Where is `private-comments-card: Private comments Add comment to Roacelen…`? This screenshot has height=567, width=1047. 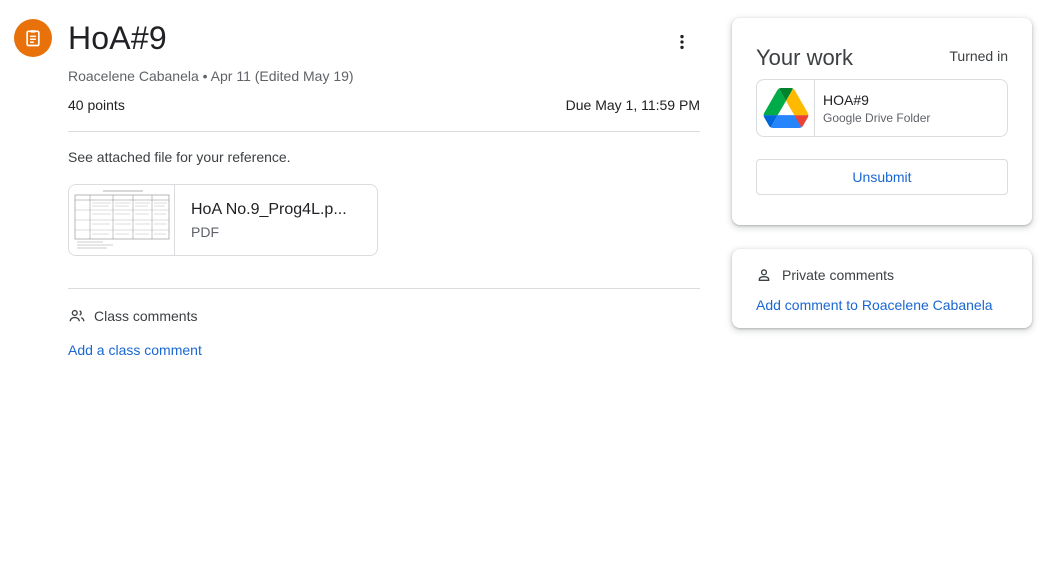 private-comments-card: Private comments Add comment to Roacelen… is located at coordinates (882, 288).